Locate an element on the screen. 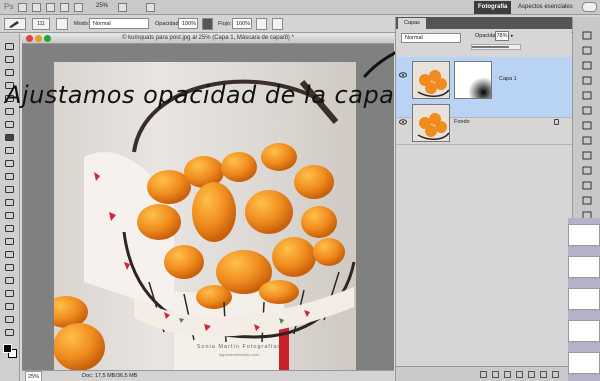 This screenshot has height=381, width=600. status-bar: 25% Doc: 17,5 MB/36,5 MB is located at coordinates (208, 375).